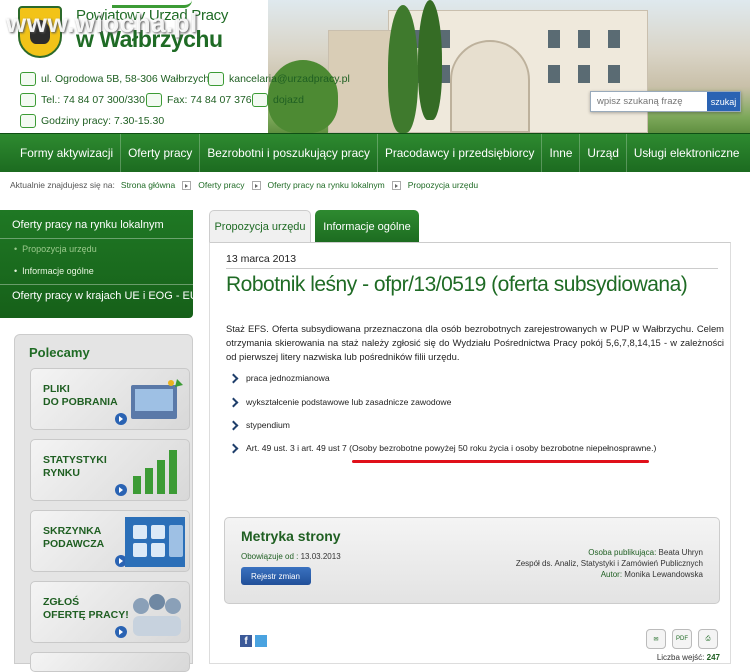 This screenshot has height=672, width=750. I want to click on article-date: 13 marca 2013, so click(261, 259).